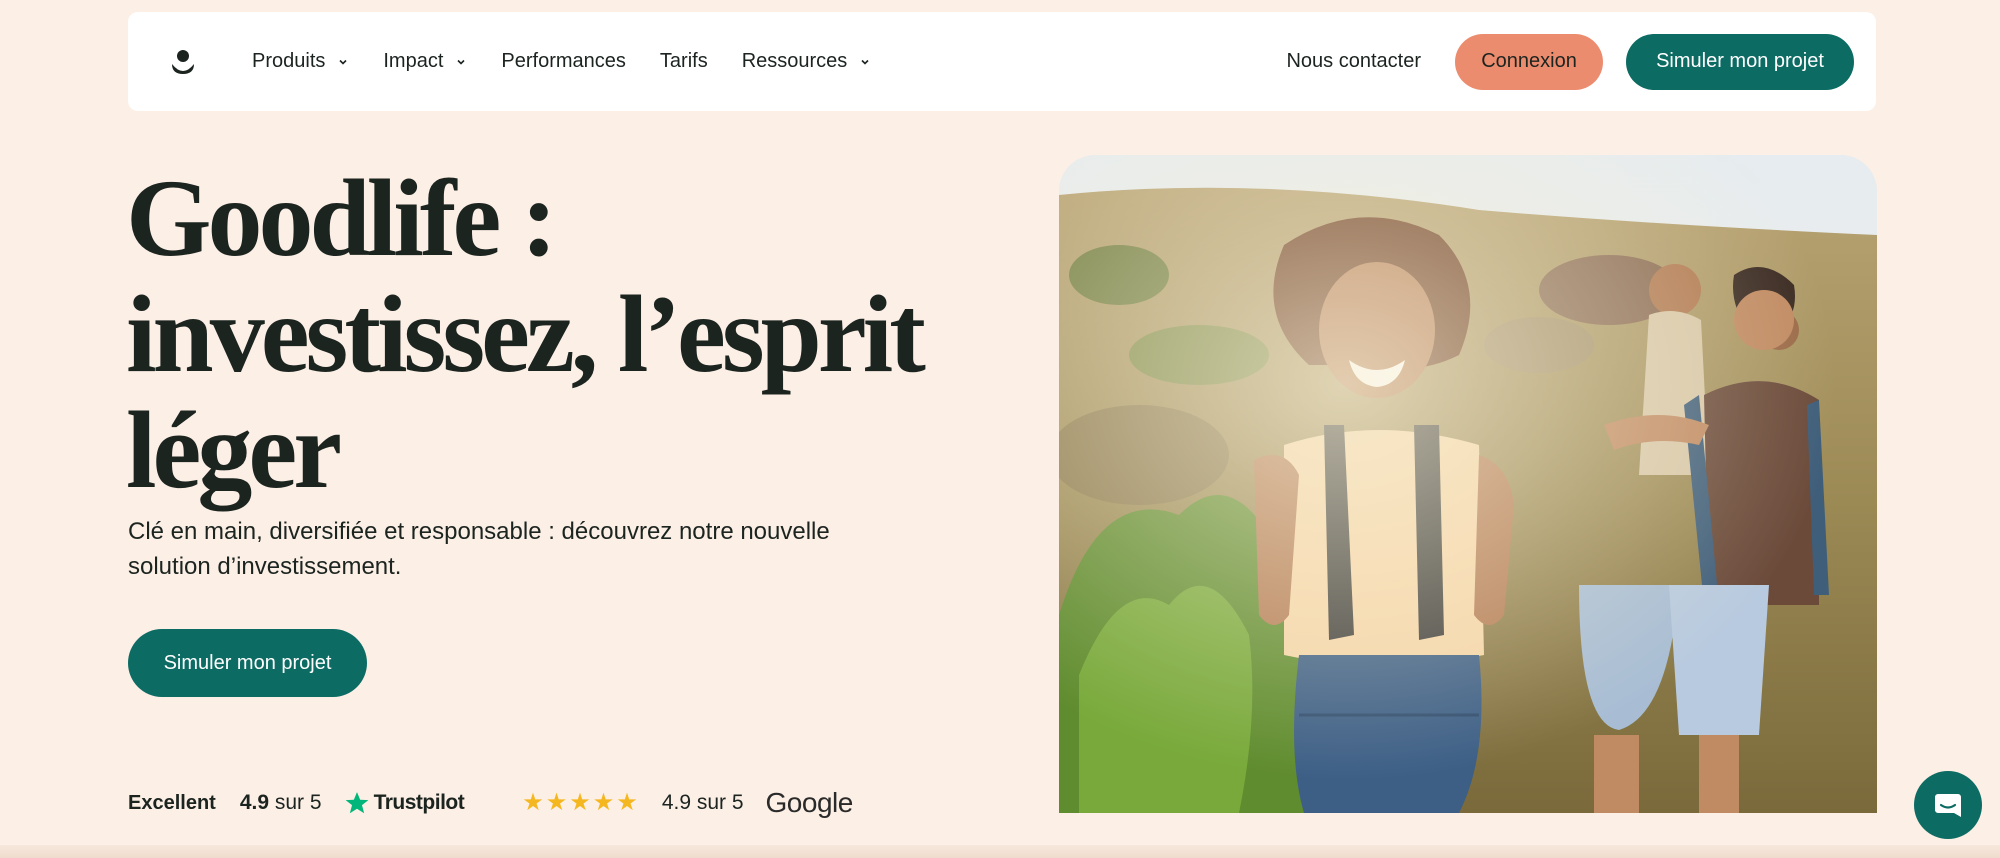  I want to click on nav-item-label: Impact, so click(413, 61).